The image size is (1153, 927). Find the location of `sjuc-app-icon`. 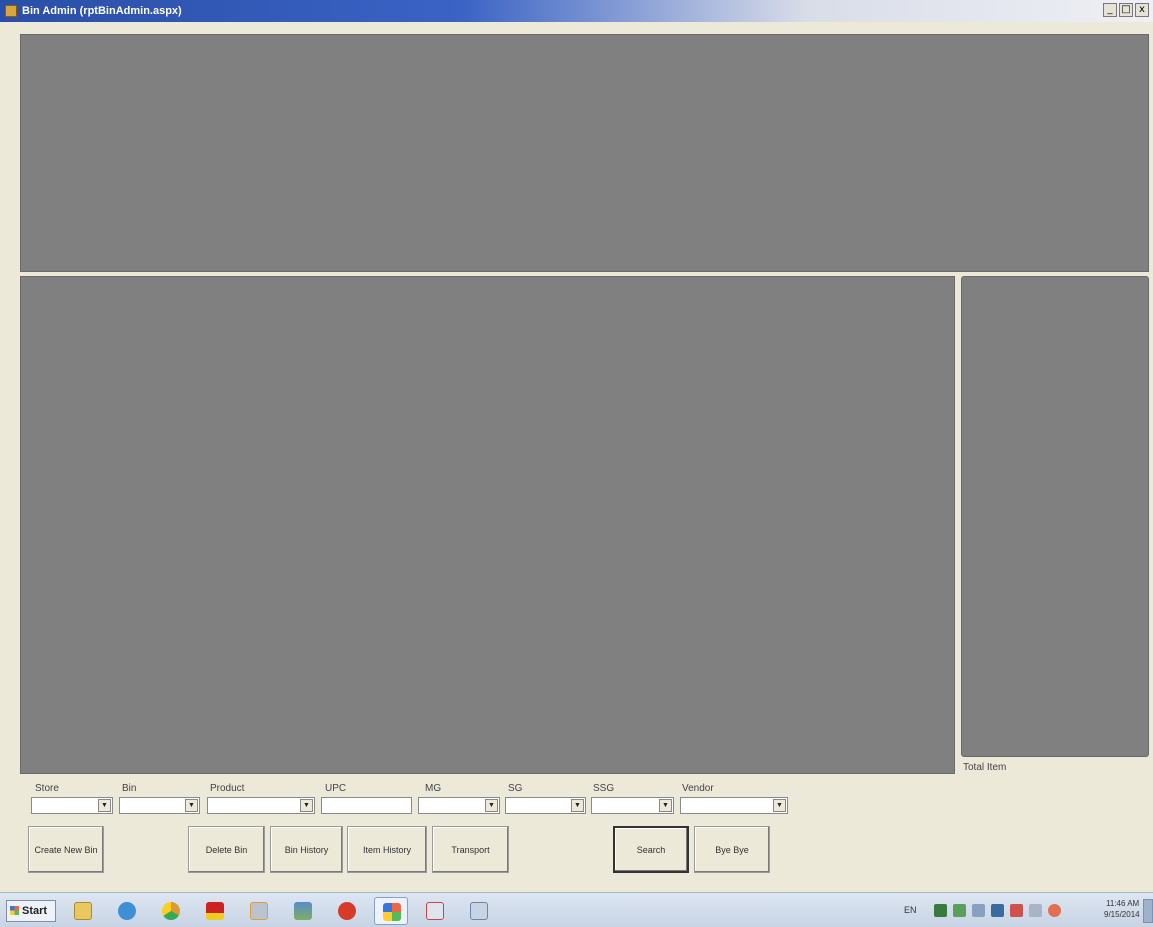

sjuc-app-icon is located at coordinates (215, 911).